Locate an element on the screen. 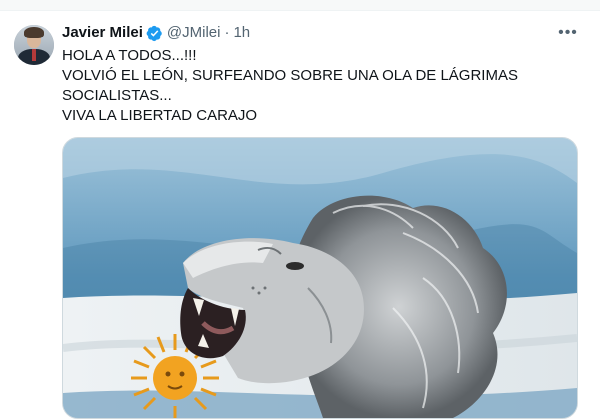 The width and height of the screenshot is (600, 419). more-options-icon: ••• is located at coordinates (568, 33).